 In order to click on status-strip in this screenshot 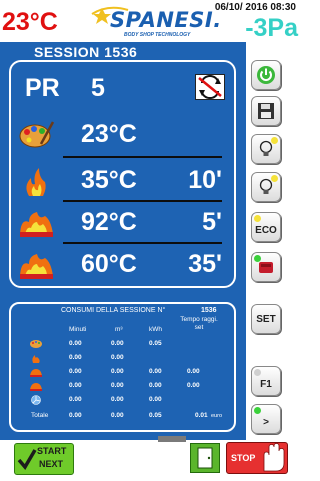, I will do `click(172, 439)`.